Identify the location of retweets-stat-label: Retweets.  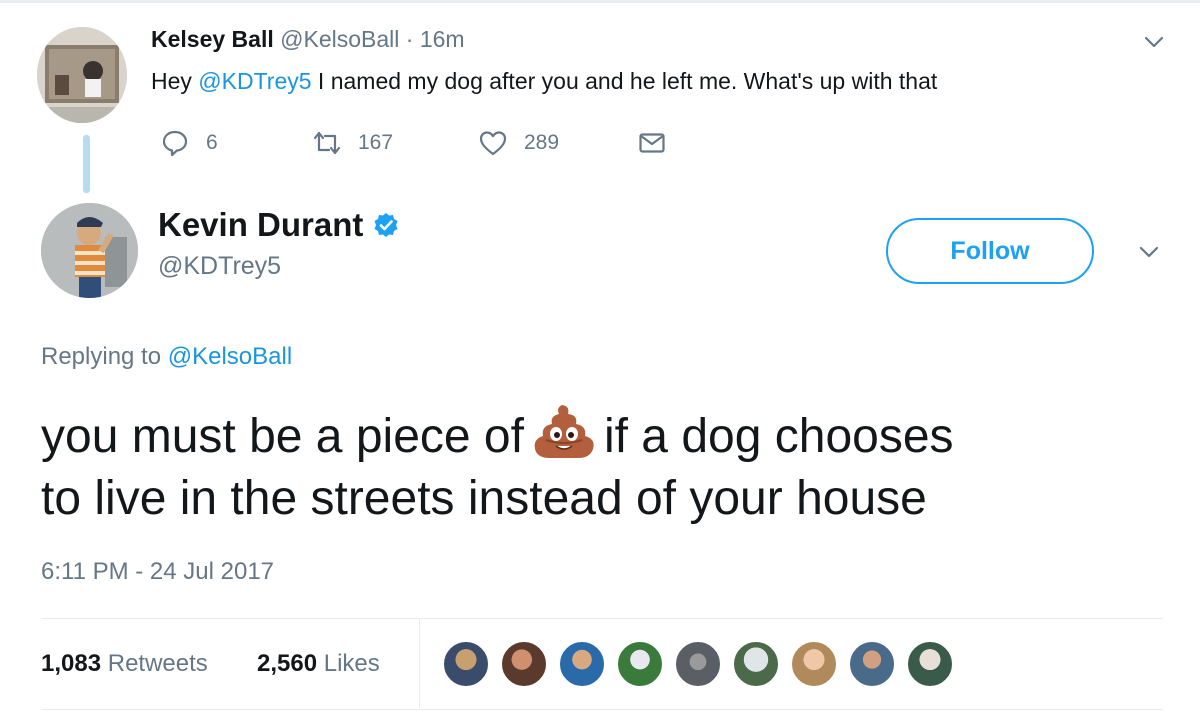
(157, 663).